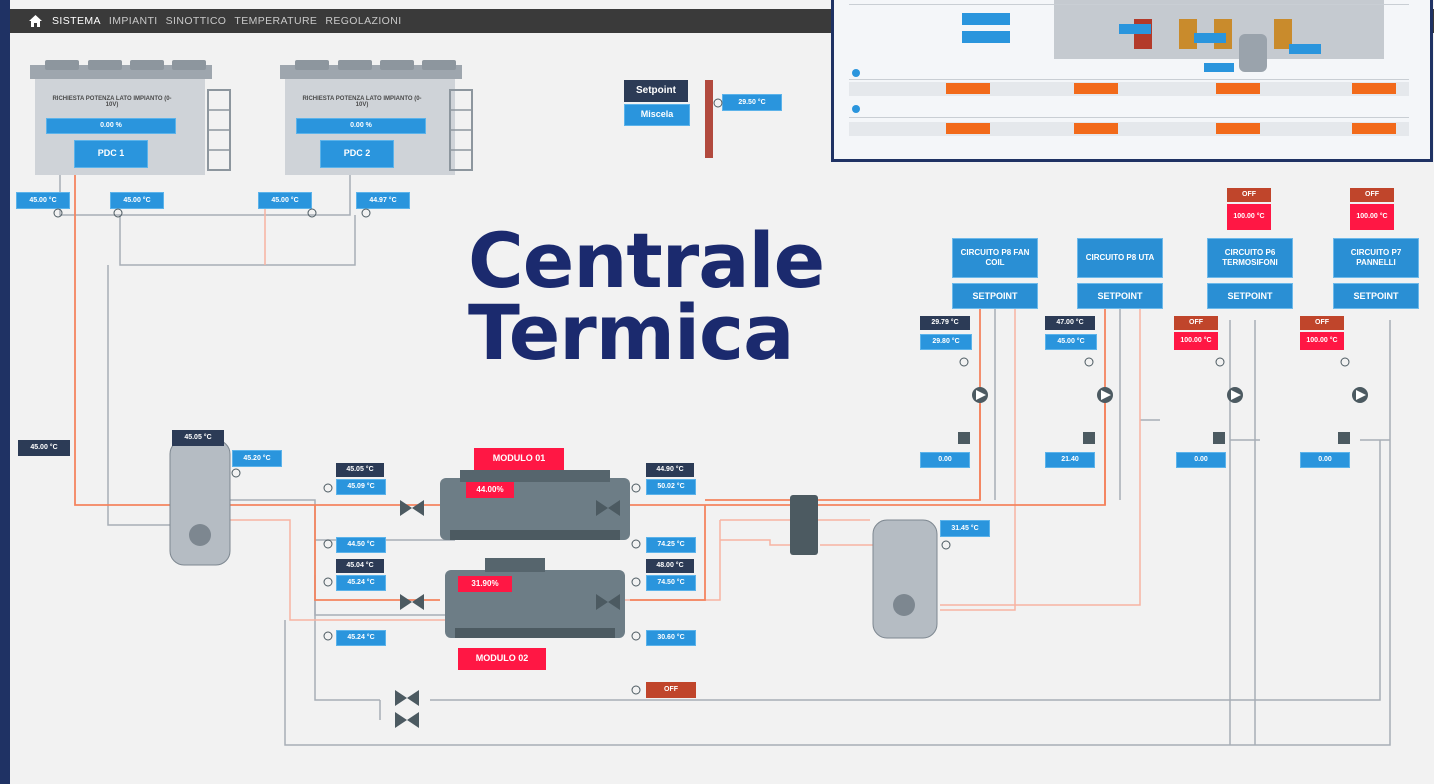 This screenshot has height=784, width=1434. Describe the element at coordinates (363, 21) in the screenshot. I see `nav-regolazioni: REGOLAZIONI` at that location.